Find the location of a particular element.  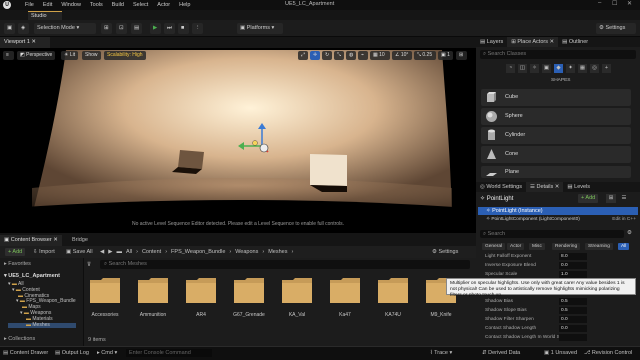

filter-misc: Misc is located at coordinates (537, 246).